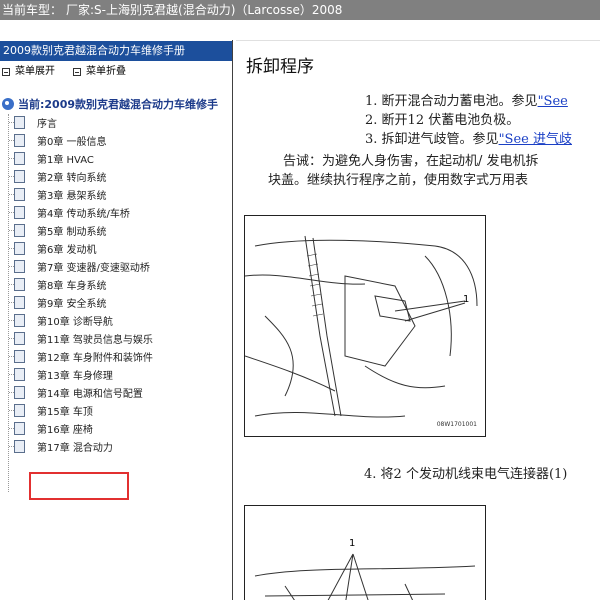 This screenshot has width=600, height=600. I want to click on tree-item: 第10章 诊断导航, so click(61, 320).